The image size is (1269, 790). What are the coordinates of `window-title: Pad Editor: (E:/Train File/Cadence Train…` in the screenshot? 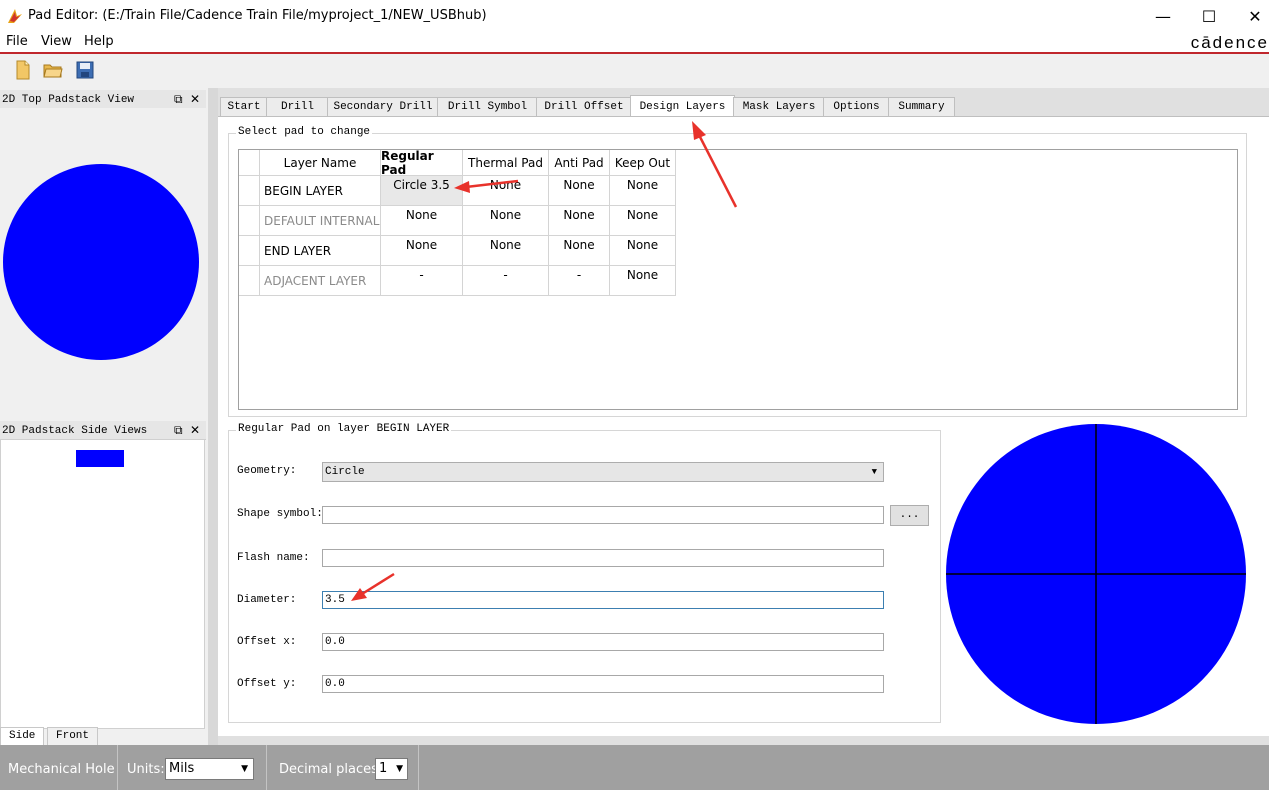 It's located at (257, 15).